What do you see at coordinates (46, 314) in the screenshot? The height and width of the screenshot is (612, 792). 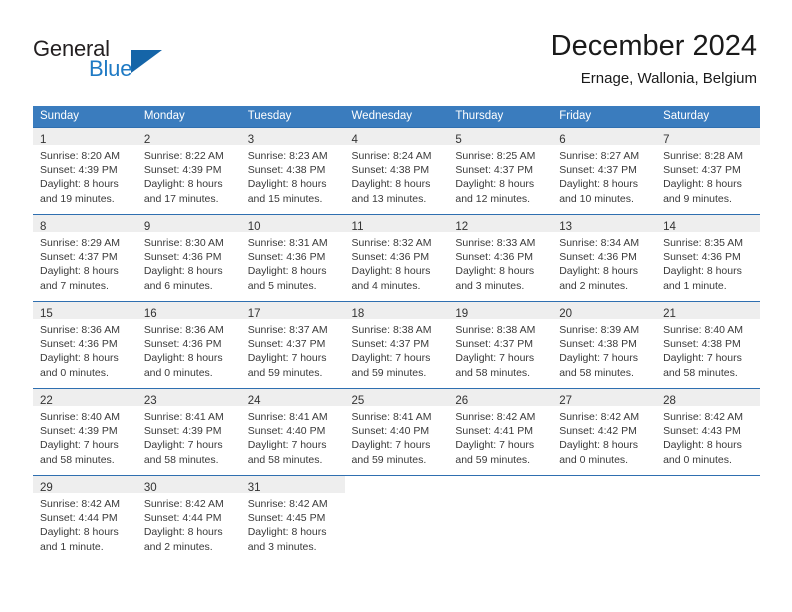 I see `day-number: 15` at bounding box center [46, 314].